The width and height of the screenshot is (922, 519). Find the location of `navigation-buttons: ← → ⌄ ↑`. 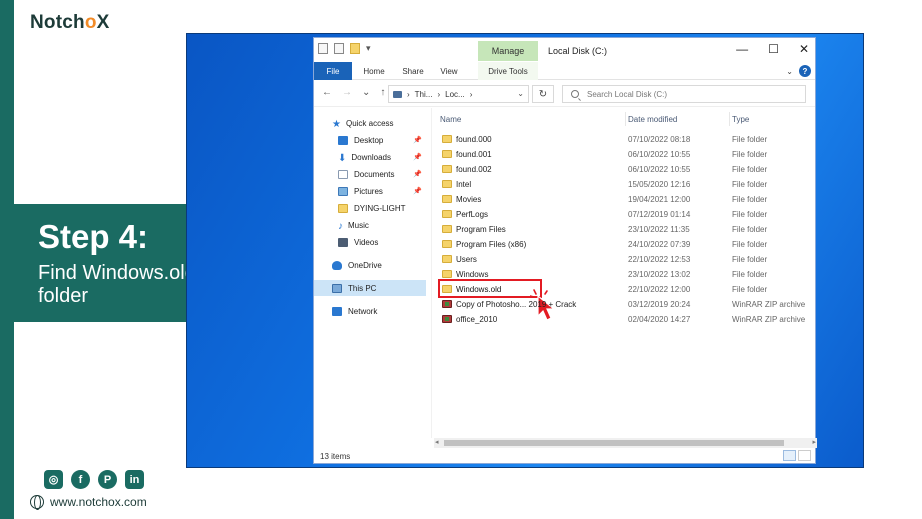

navigation-buttons: ← → ⌄ ↑ is located at coordinates (353, 92).